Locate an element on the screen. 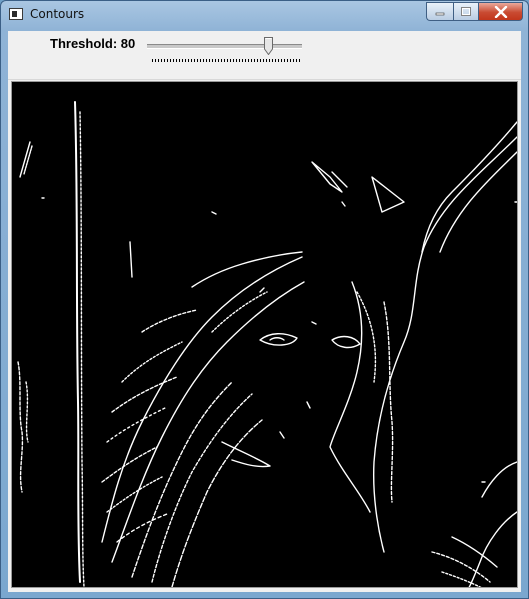  window-title: Contours is located at coordinates (57, 14).